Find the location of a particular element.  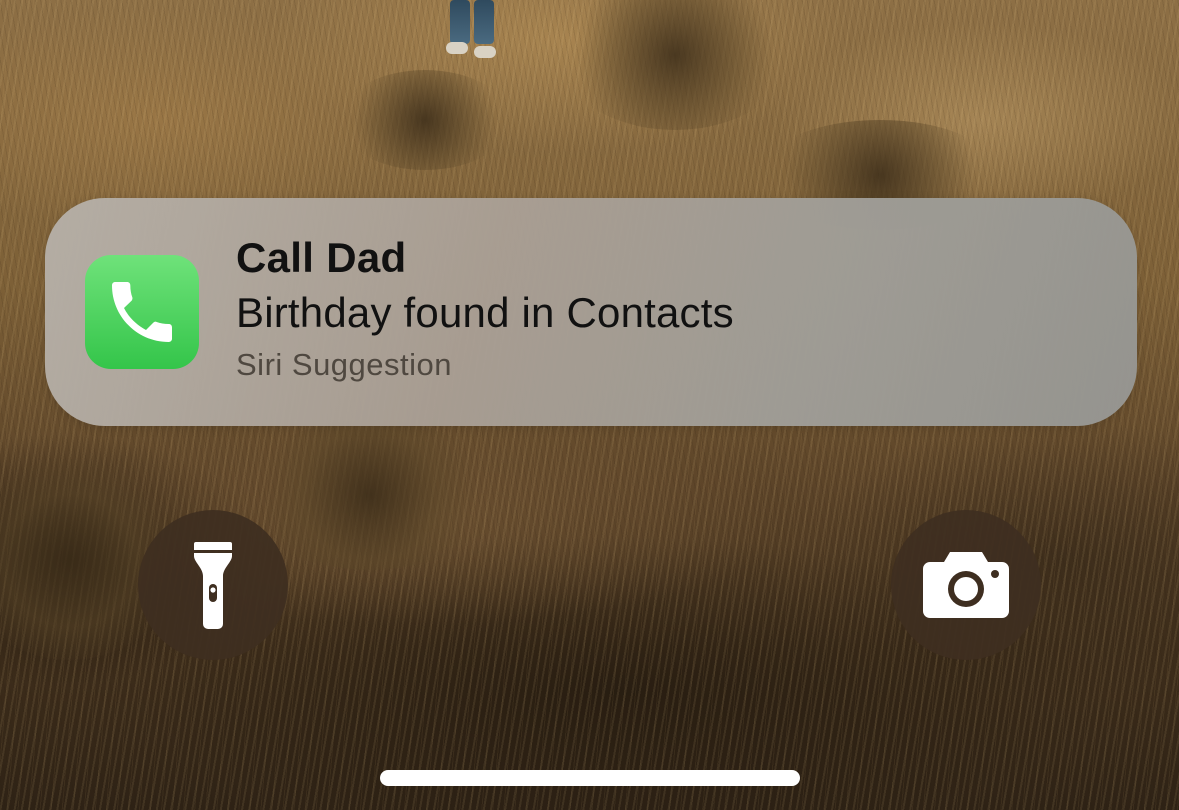

suggestion-title: Call Dad is located at coordinates (321, 257).